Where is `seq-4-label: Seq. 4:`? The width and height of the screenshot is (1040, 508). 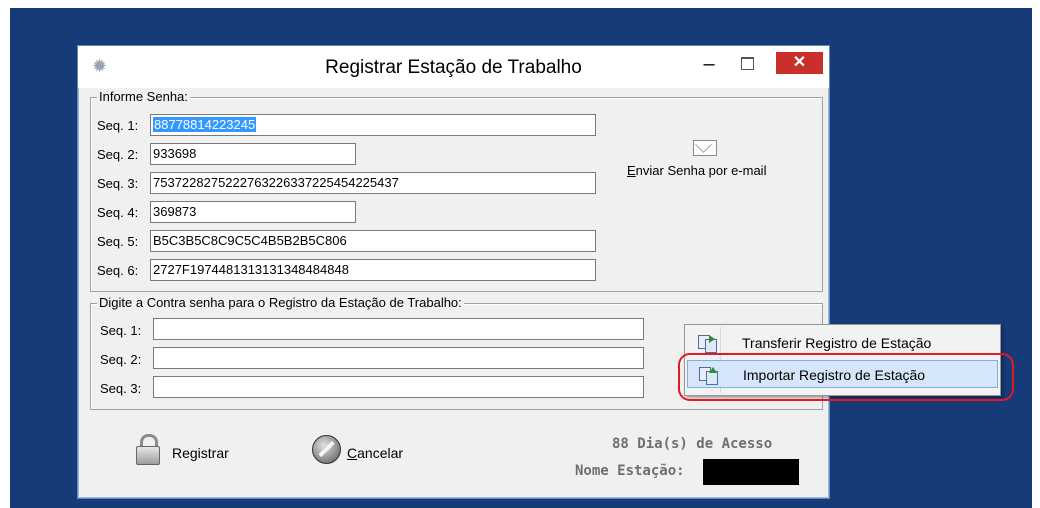 seq-4-label: Seq. 4: is located at coordinates (118, 212).